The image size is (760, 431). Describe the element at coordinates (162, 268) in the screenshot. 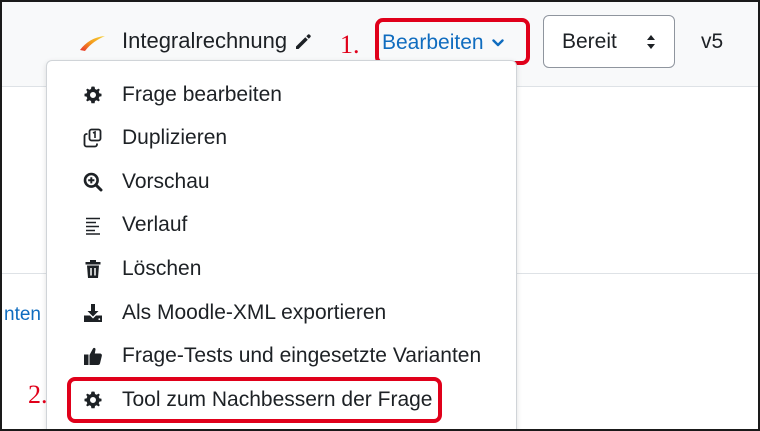

I see `menu-item-label: Löschen` at that location.